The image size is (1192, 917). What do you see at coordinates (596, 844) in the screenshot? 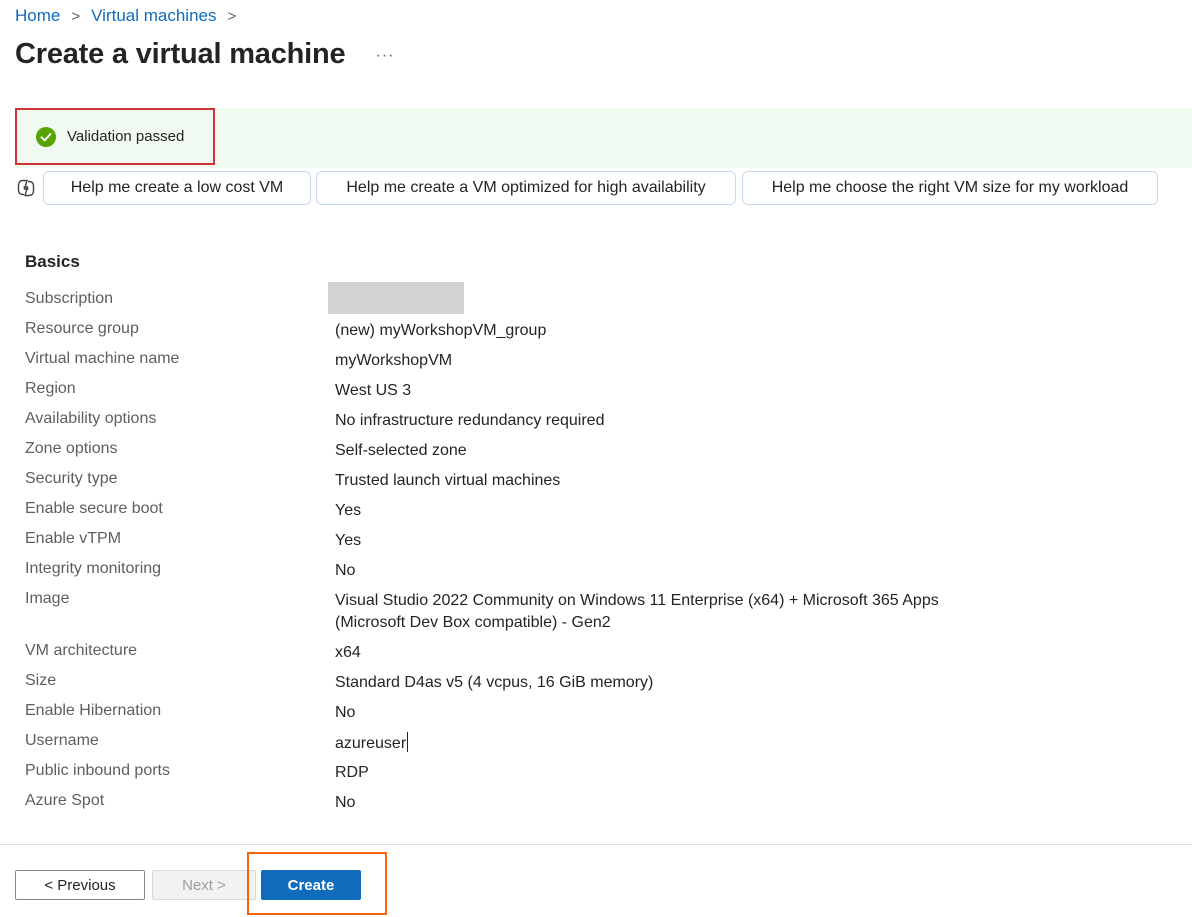
I see `footer-divider` at bounding box center [596, 844].